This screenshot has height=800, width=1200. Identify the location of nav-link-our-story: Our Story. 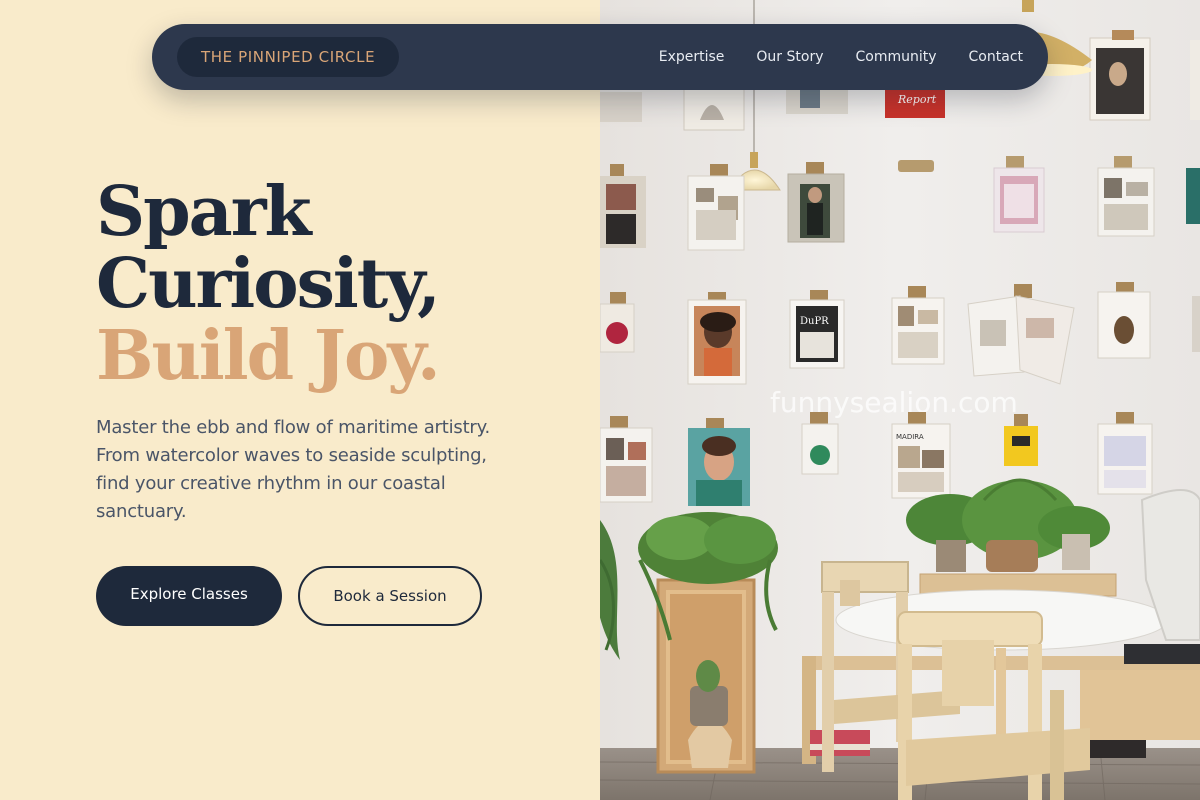
(789, 57).